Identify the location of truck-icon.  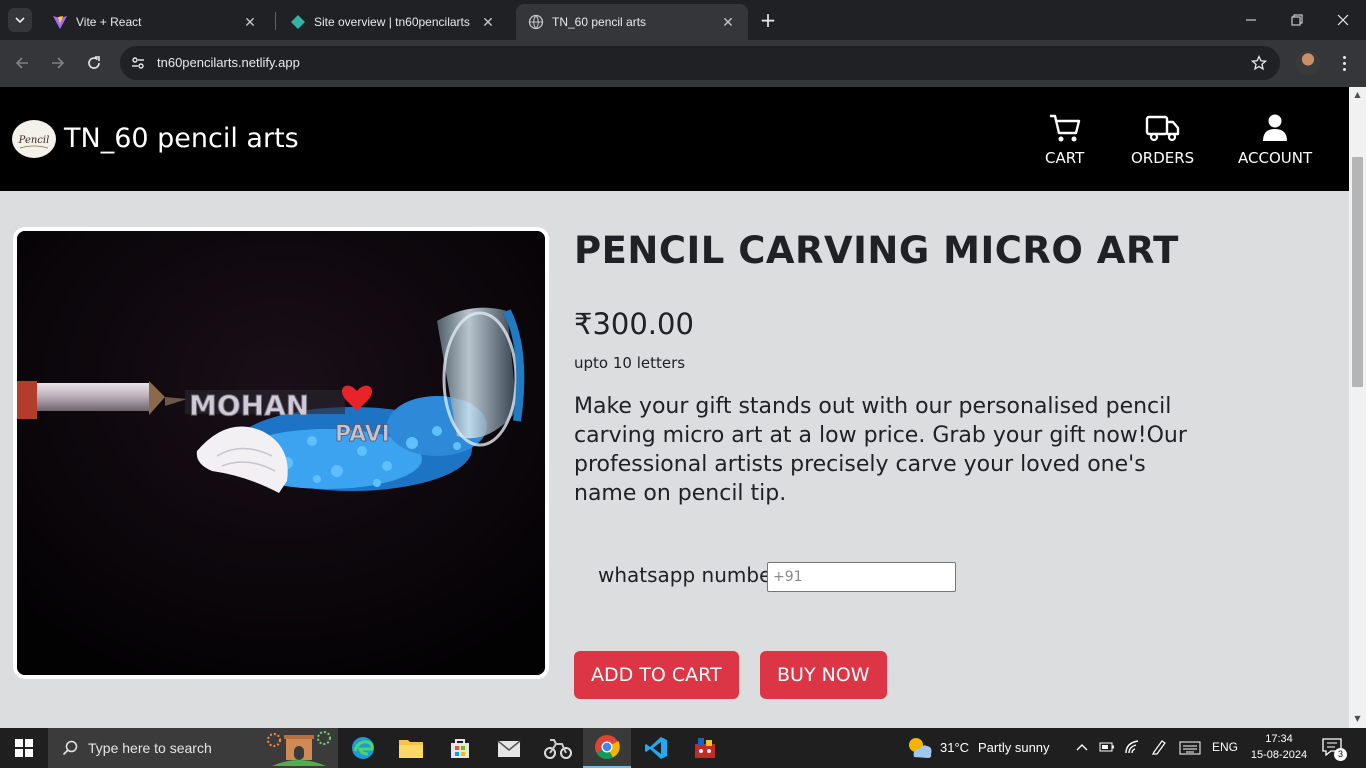
(1162, 128).